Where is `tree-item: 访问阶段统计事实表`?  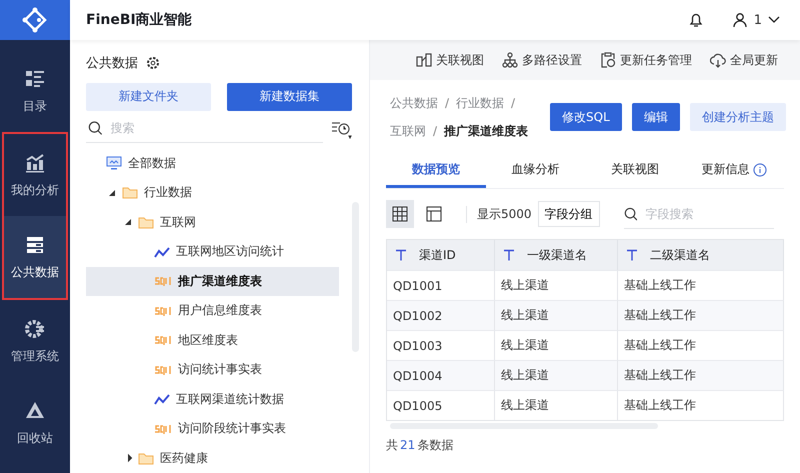
tree-item: 访问阶段统计事实表 is located at coordinates (212, 429).